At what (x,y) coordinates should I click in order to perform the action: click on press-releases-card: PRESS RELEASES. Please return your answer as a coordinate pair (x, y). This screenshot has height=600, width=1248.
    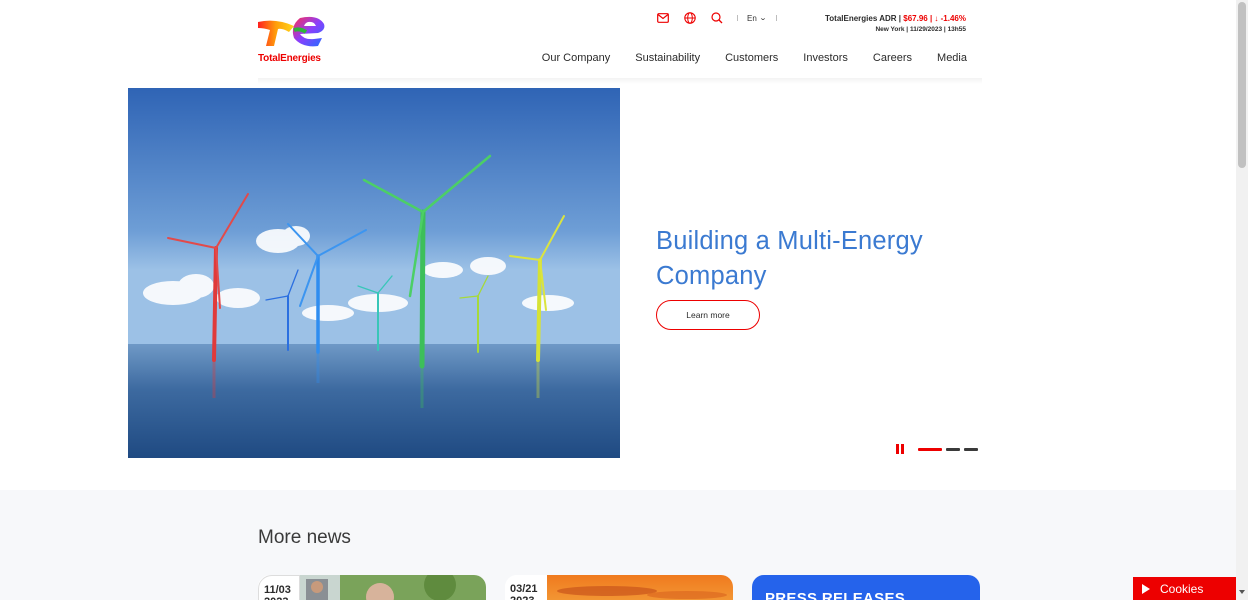
    Looking at the image, I should click on (866, 587).